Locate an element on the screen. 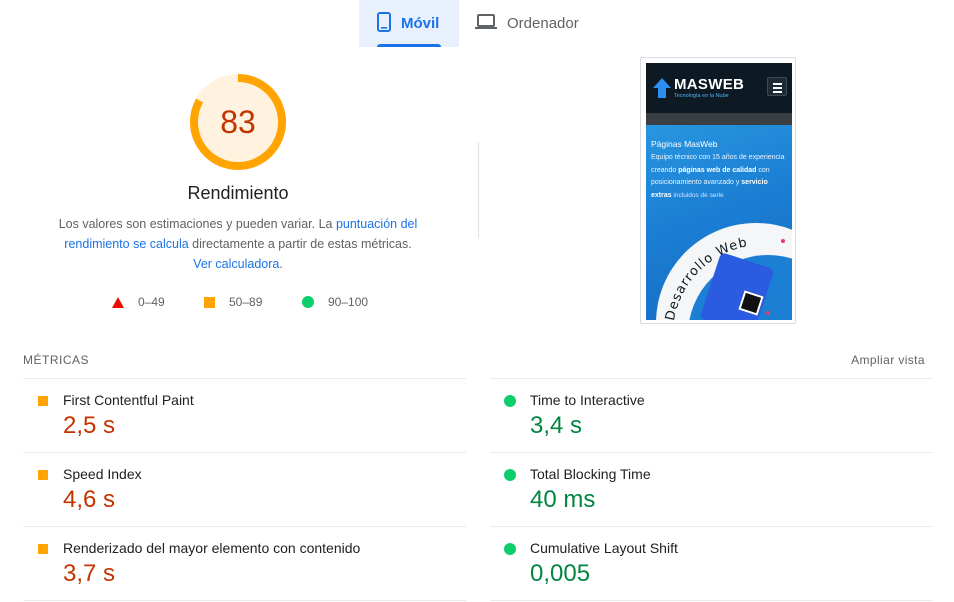 The height and width of the screenshot is (602, 954). metric-tti: Time to Interactive 3,4 s is located at coordinates (711, 415).